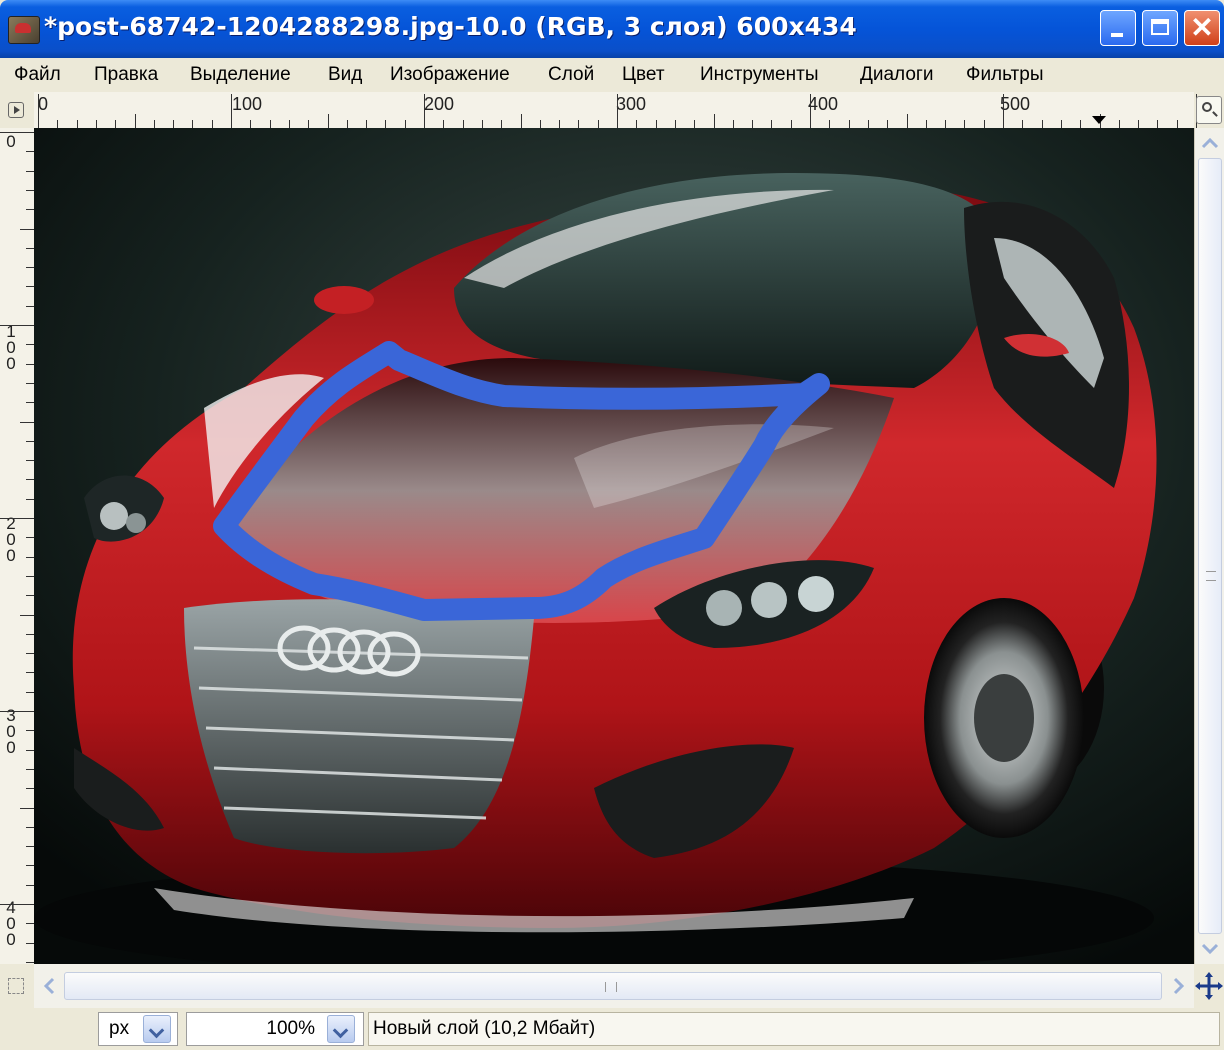  Describe the element at coordinates (1015, 104) in the screenshot. I see `ruler-label: 500` at that location.